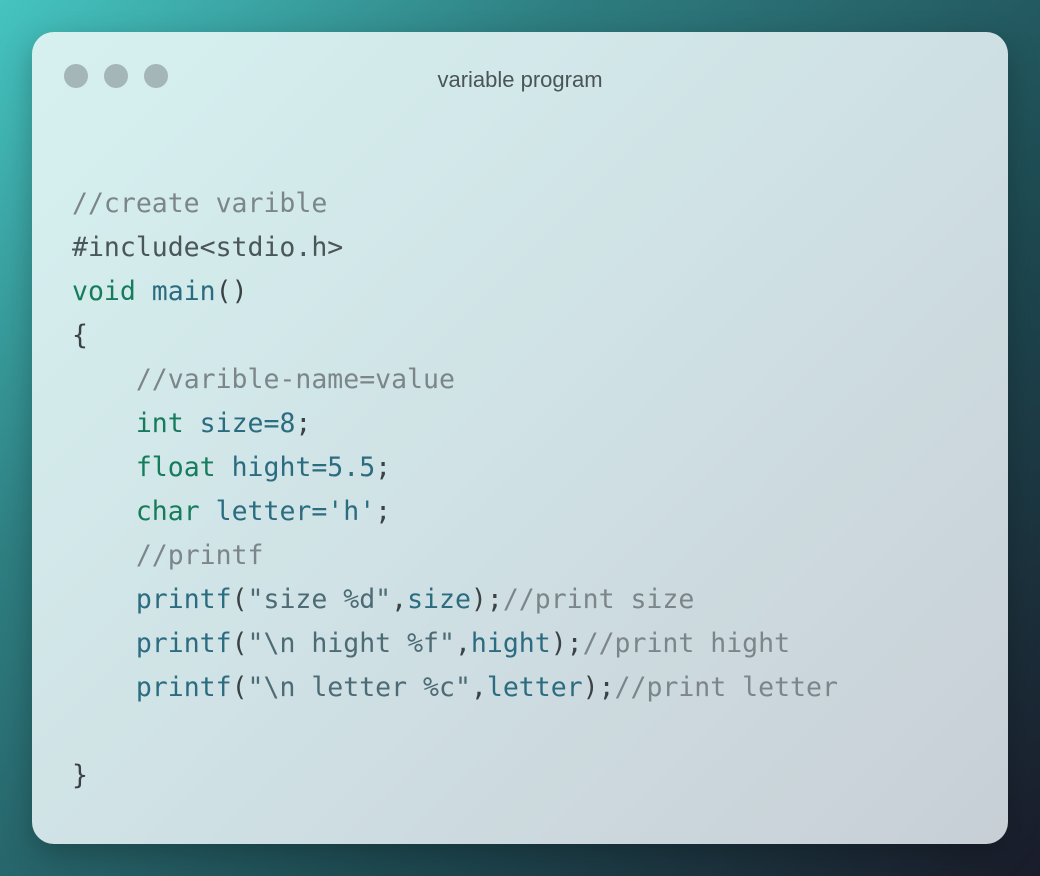 This screenshot has height=876, width=1040. Describe the element at coordinates (455, 556) in the screenshot. I see `code-line: //printf` at that location.